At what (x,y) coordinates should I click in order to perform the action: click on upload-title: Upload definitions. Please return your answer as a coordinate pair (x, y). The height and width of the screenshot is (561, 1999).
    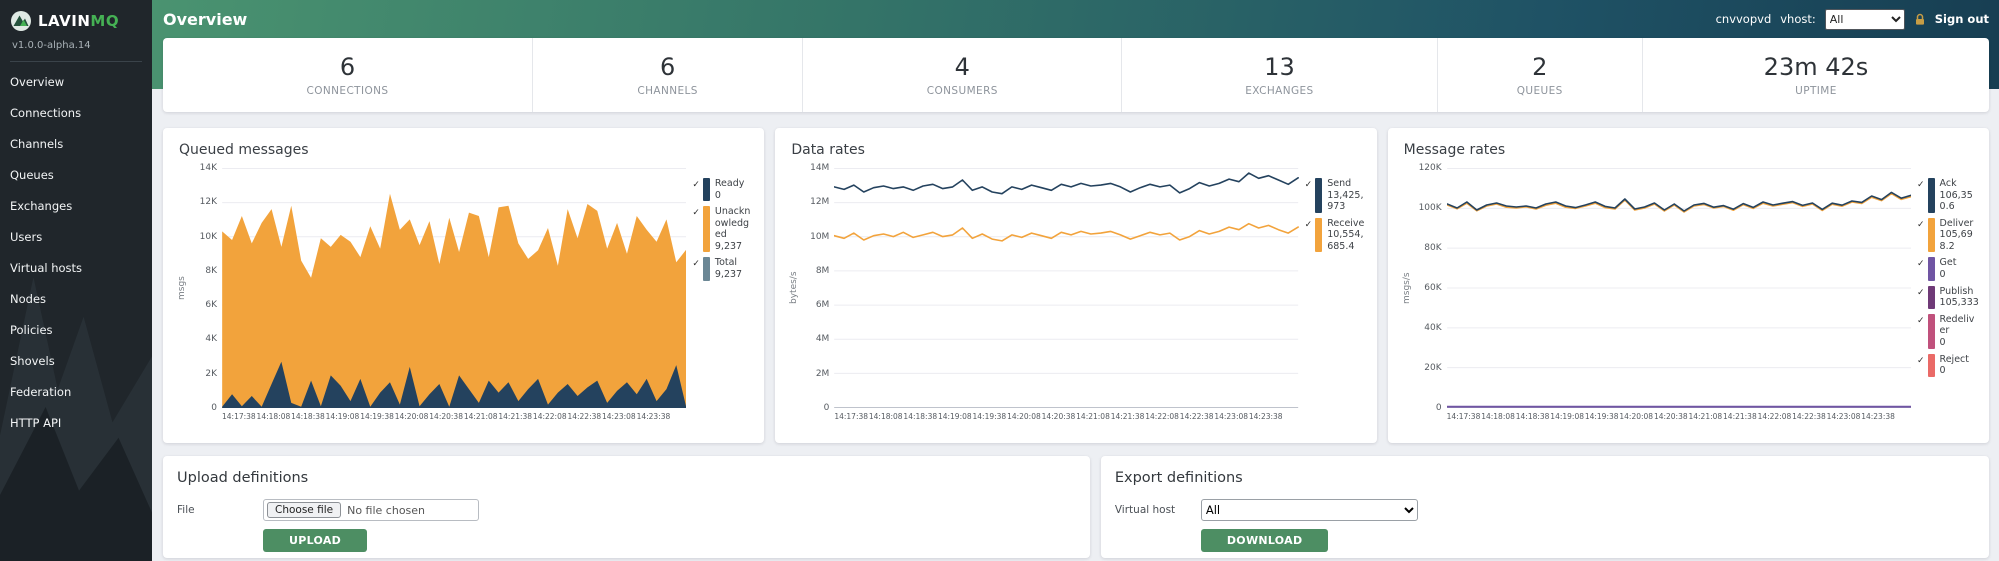
    Looking at the image, I should click on (243, 478).